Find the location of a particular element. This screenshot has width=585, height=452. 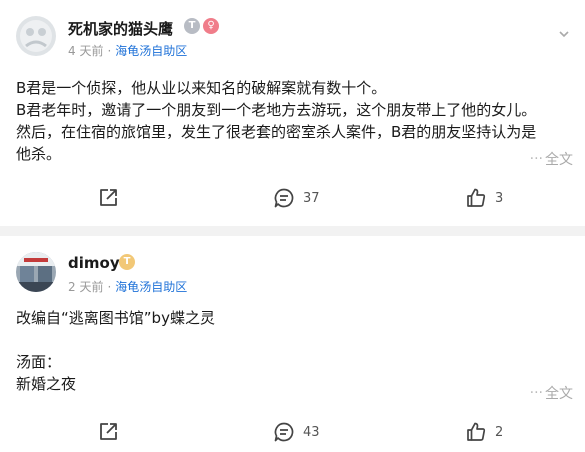

comment-count: 43 is located at coordinates (311, 432).